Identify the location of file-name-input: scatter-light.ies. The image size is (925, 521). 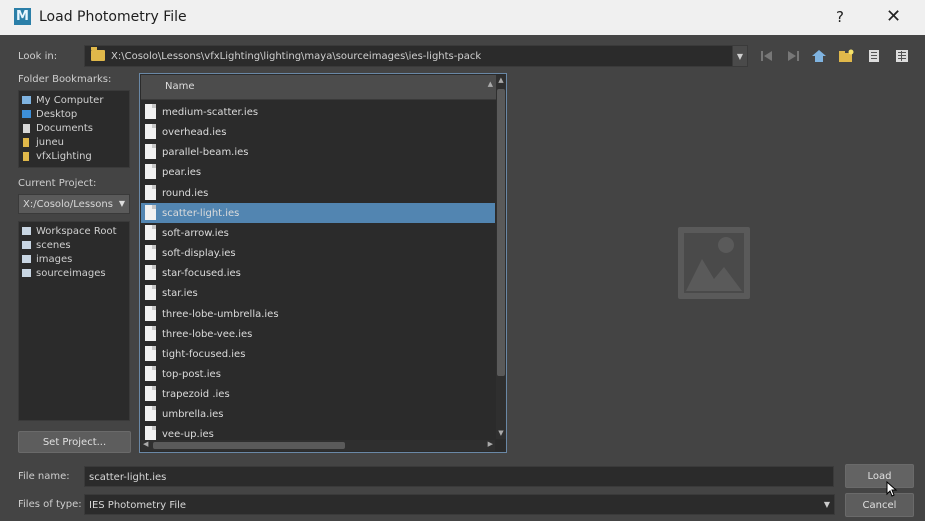
(459, 476).